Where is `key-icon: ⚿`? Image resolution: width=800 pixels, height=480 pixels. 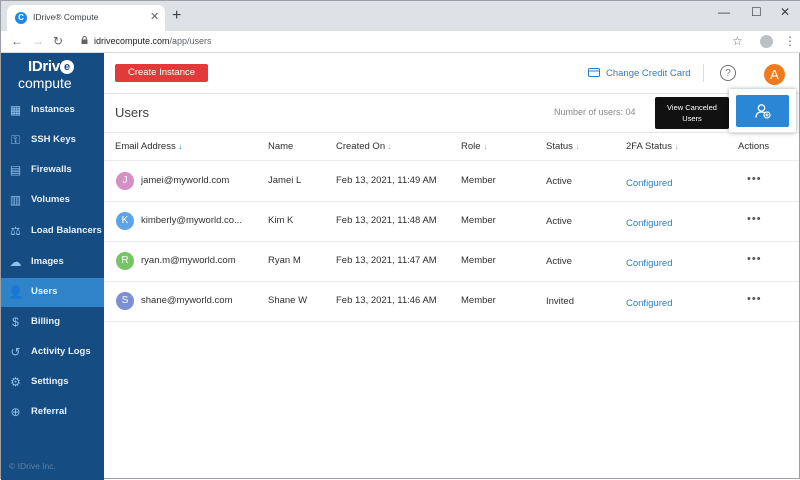 key-icon: ⚿ is located at coordinates (15, 140).